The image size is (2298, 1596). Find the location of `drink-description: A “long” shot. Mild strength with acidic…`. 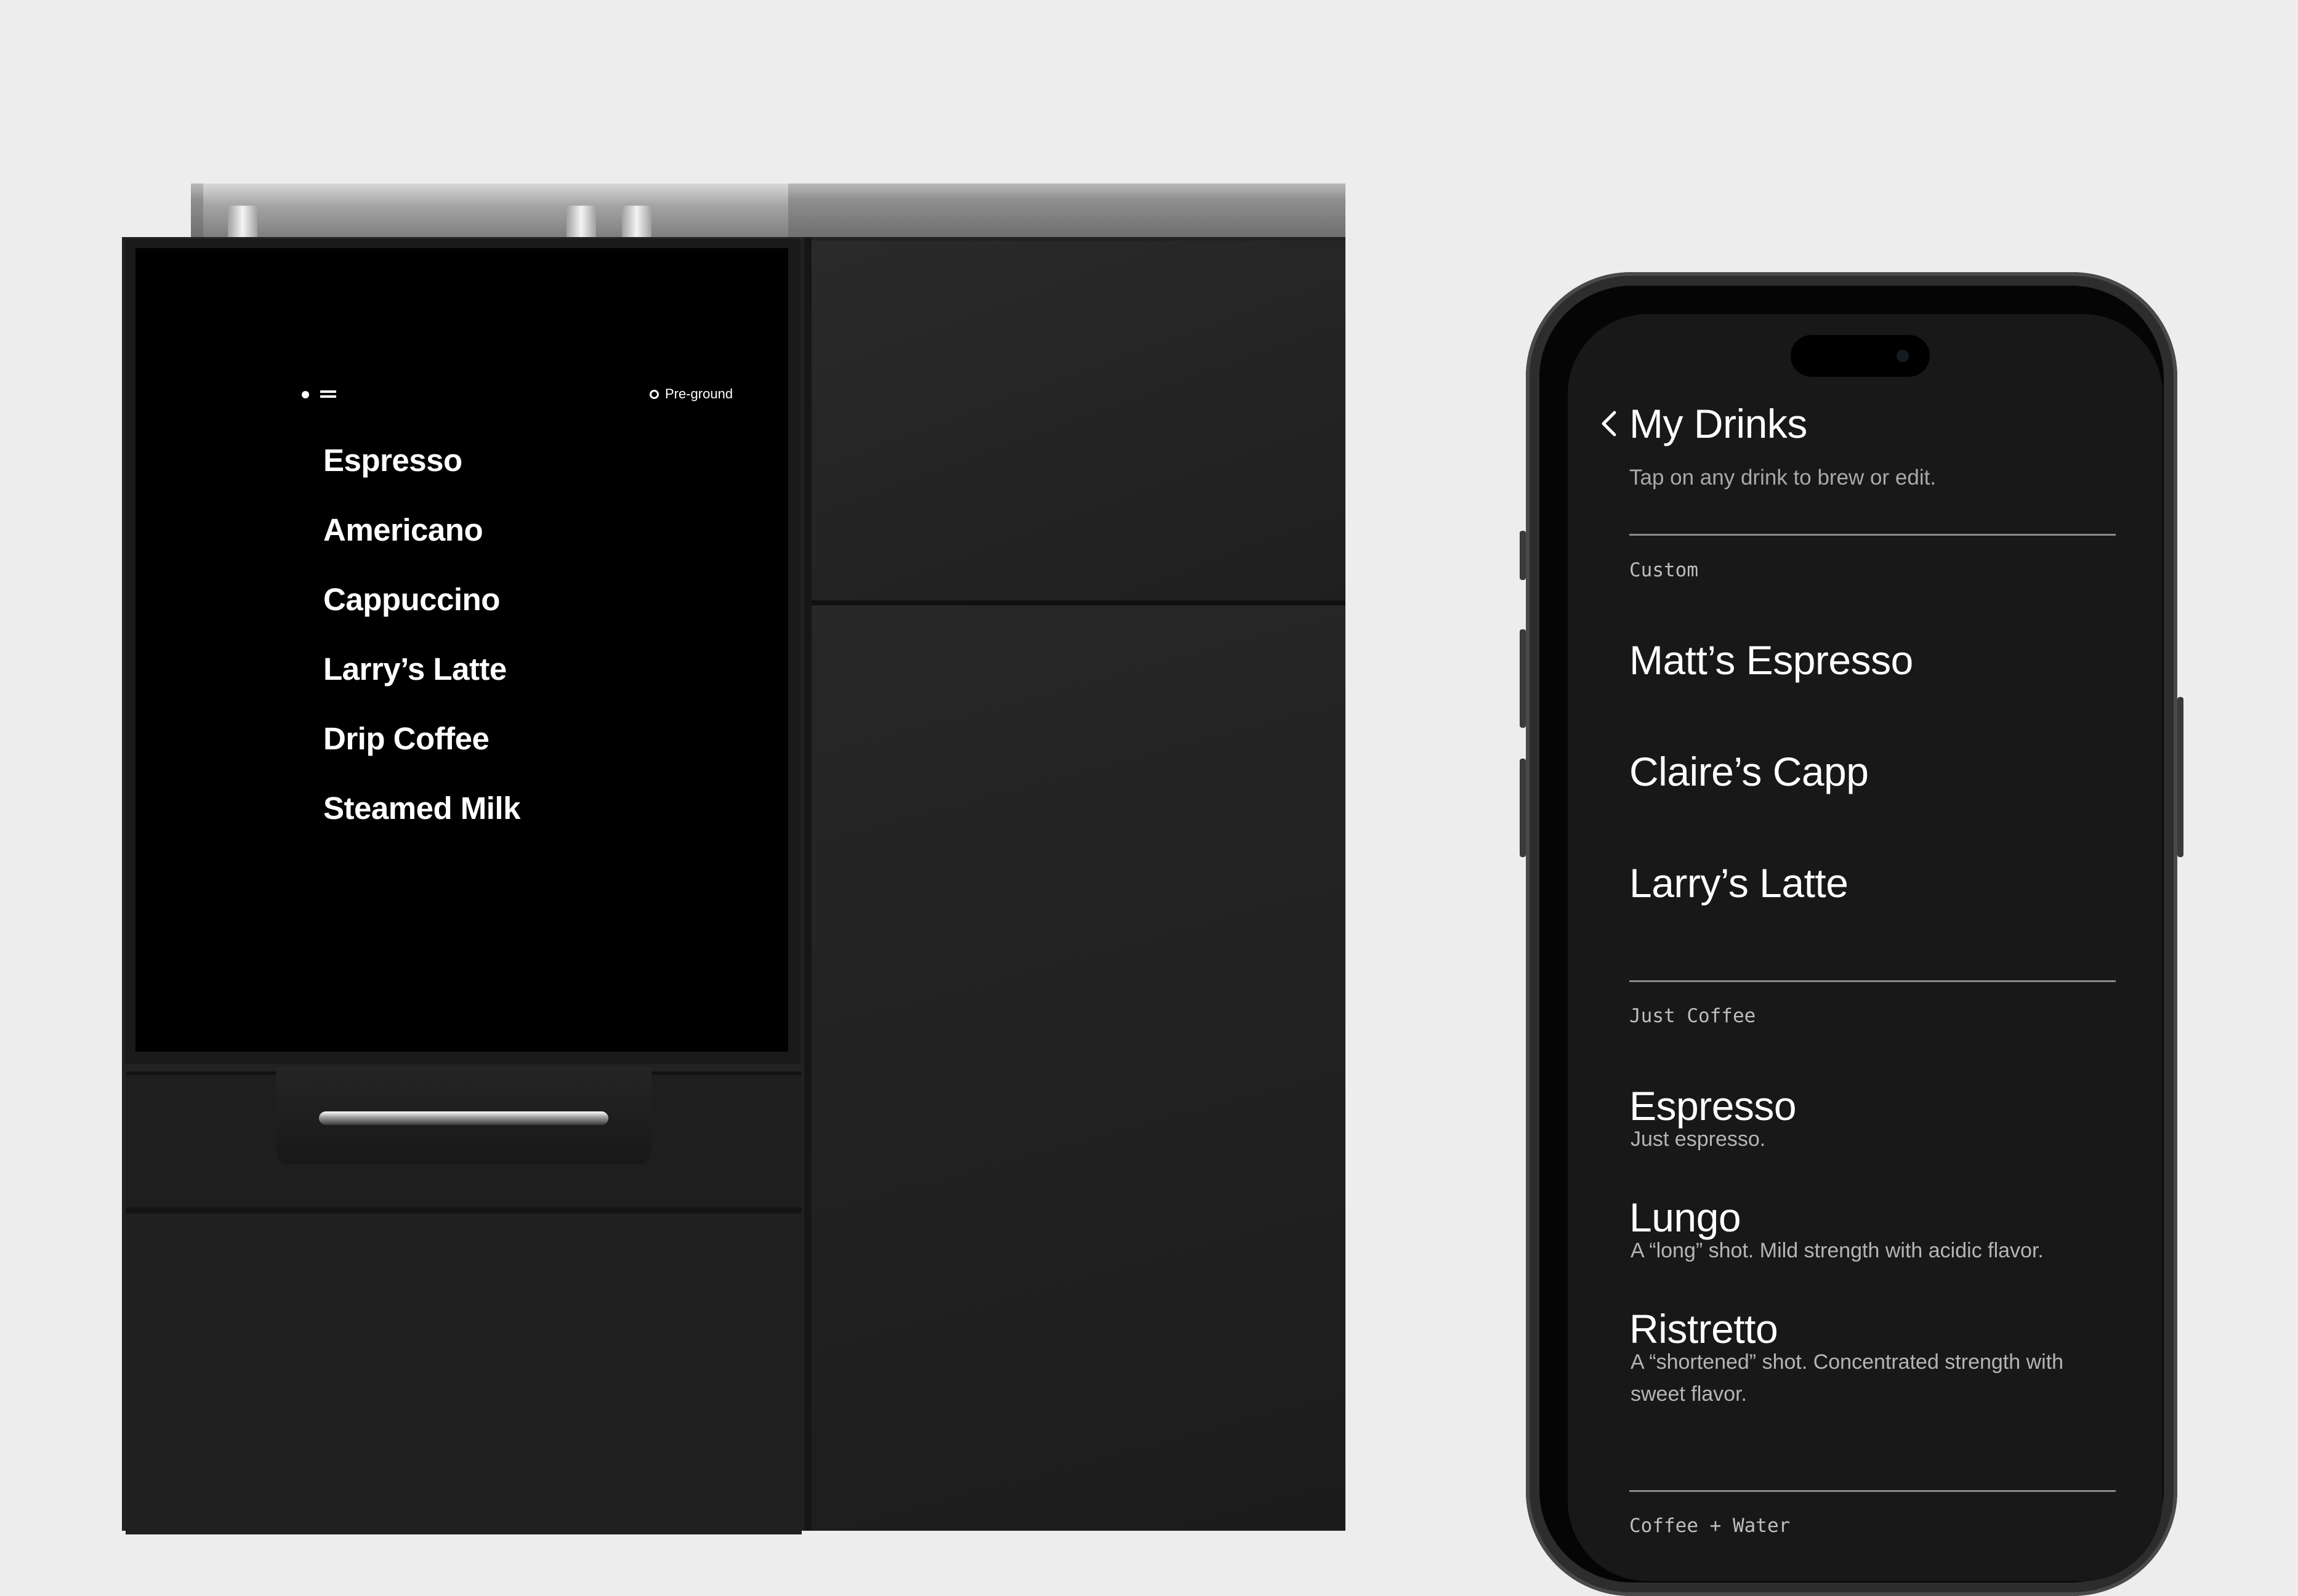

drink-description: A “long” shot. Mild strength with acidic… is located at coordinates (1837, 1250).